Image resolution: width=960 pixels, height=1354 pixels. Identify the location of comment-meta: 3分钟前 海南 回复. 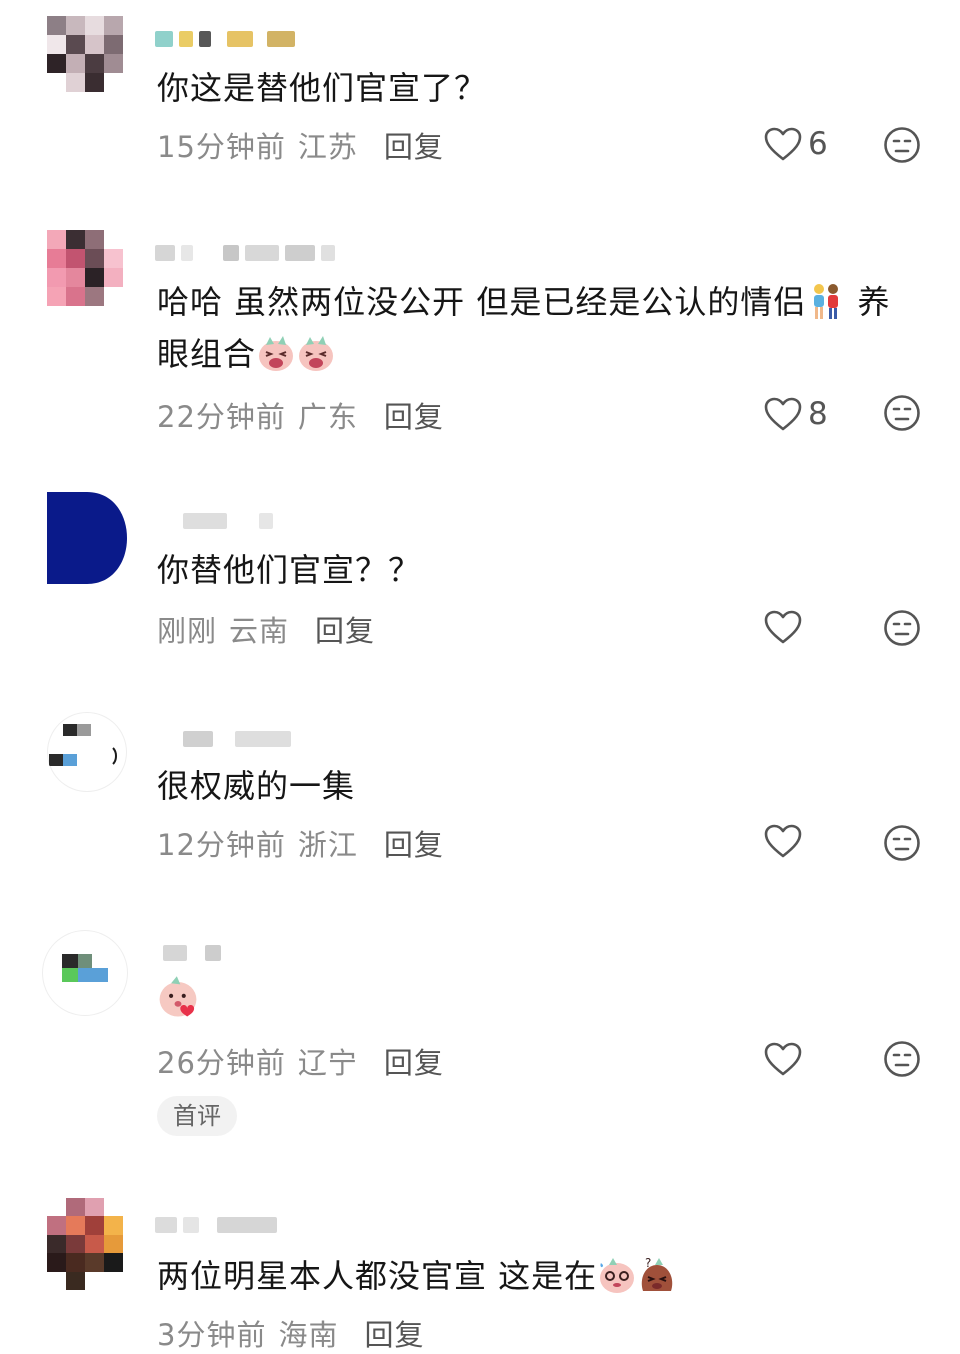
(290, 1333).